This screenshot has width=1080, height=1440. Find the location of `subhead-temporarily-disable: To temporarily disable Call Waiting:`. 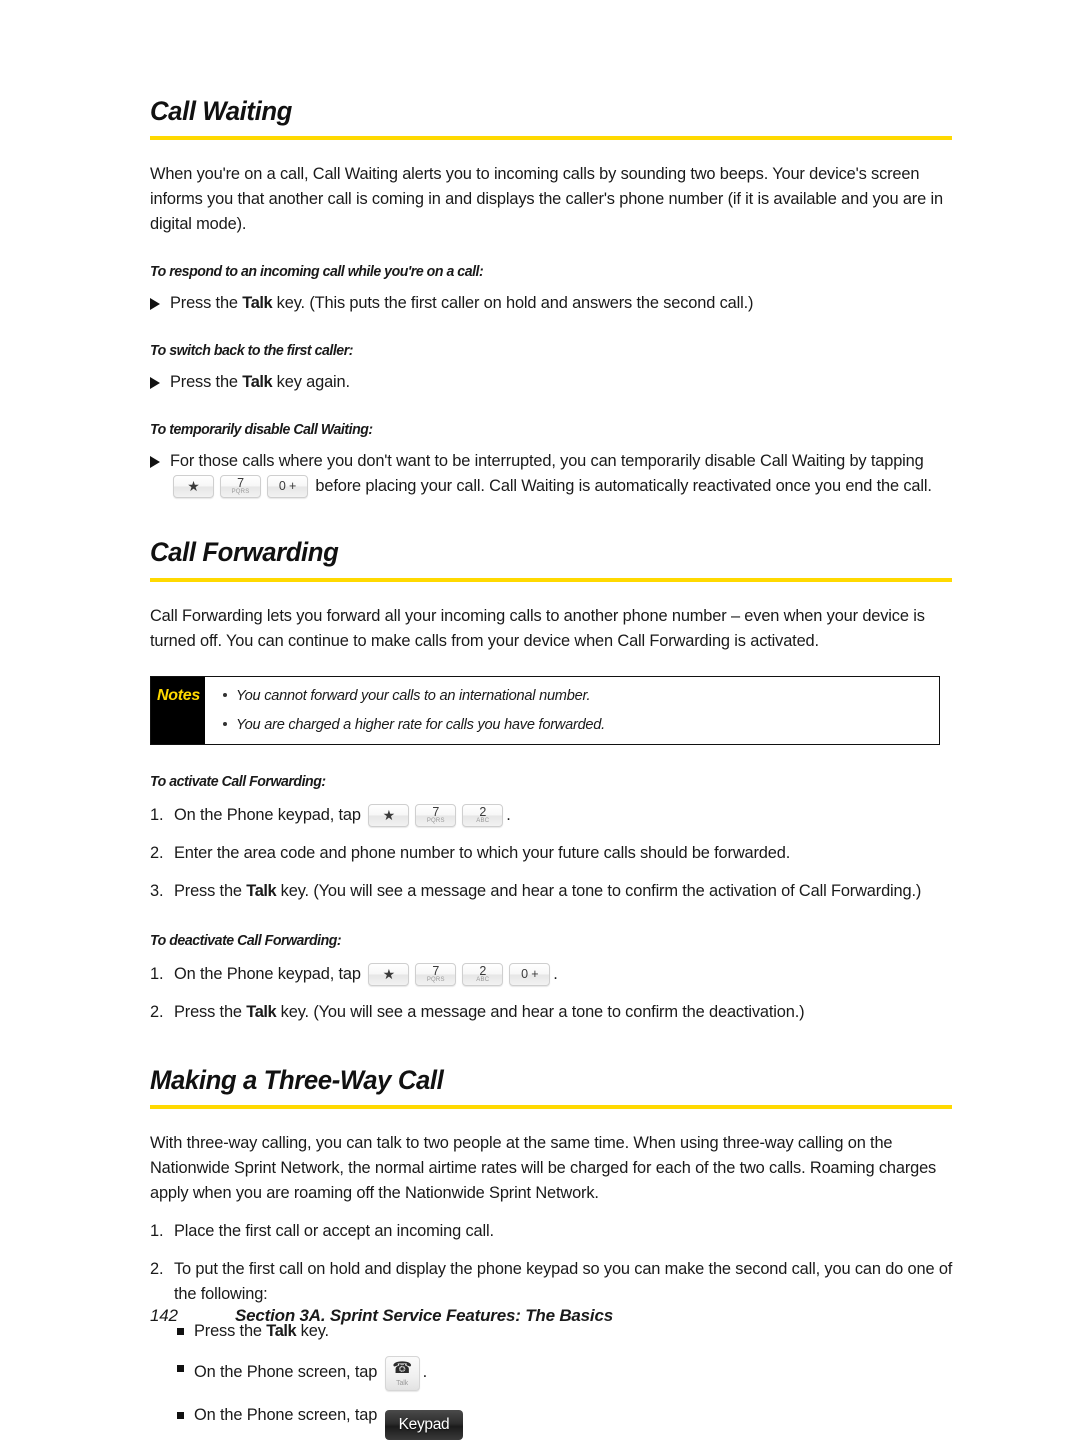

subhead-temporarily-disable: To temporarily disable Call Waiting: is located at coordinates (261, 430).